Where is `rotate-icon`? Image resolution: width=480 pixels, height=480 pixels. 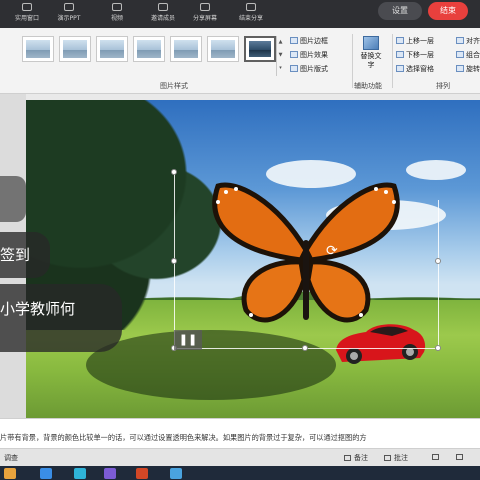
rotate-icon is located at coordinates (460, 68).